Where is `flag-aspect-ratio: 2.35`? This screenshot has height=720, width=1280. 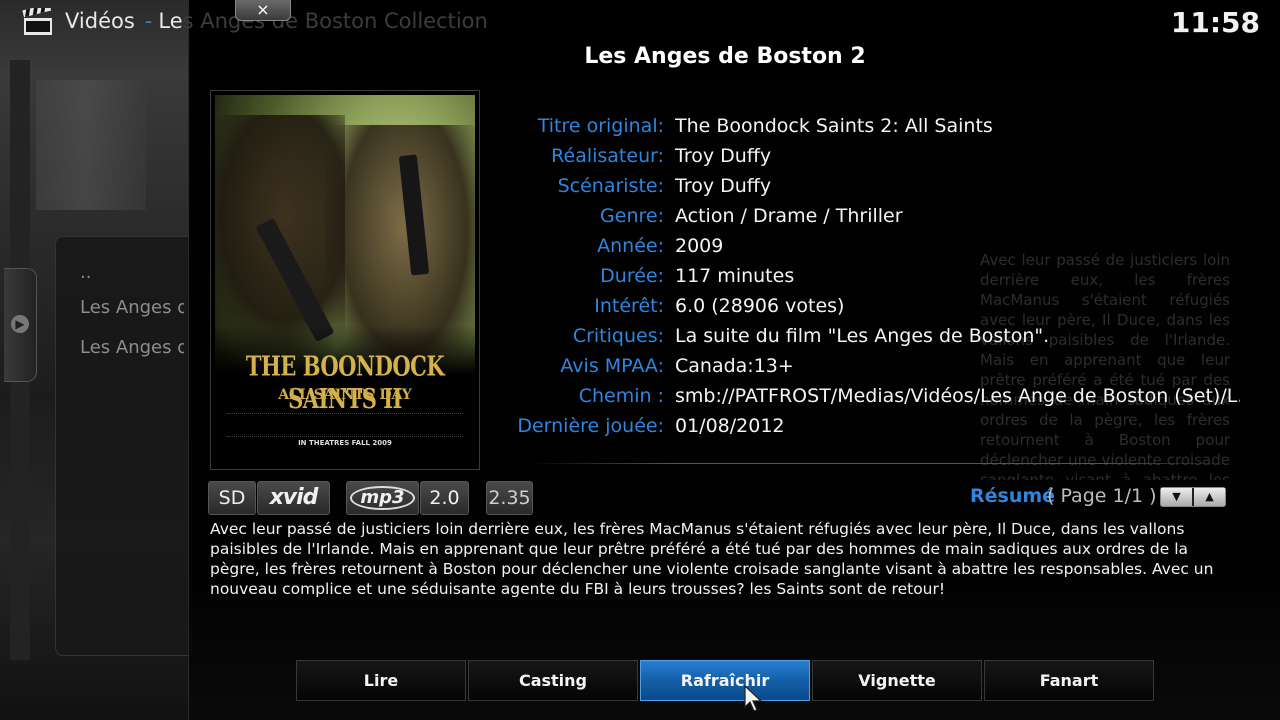 flag-aspect-ratio: 2.35 is located at coordinates (509, 498).